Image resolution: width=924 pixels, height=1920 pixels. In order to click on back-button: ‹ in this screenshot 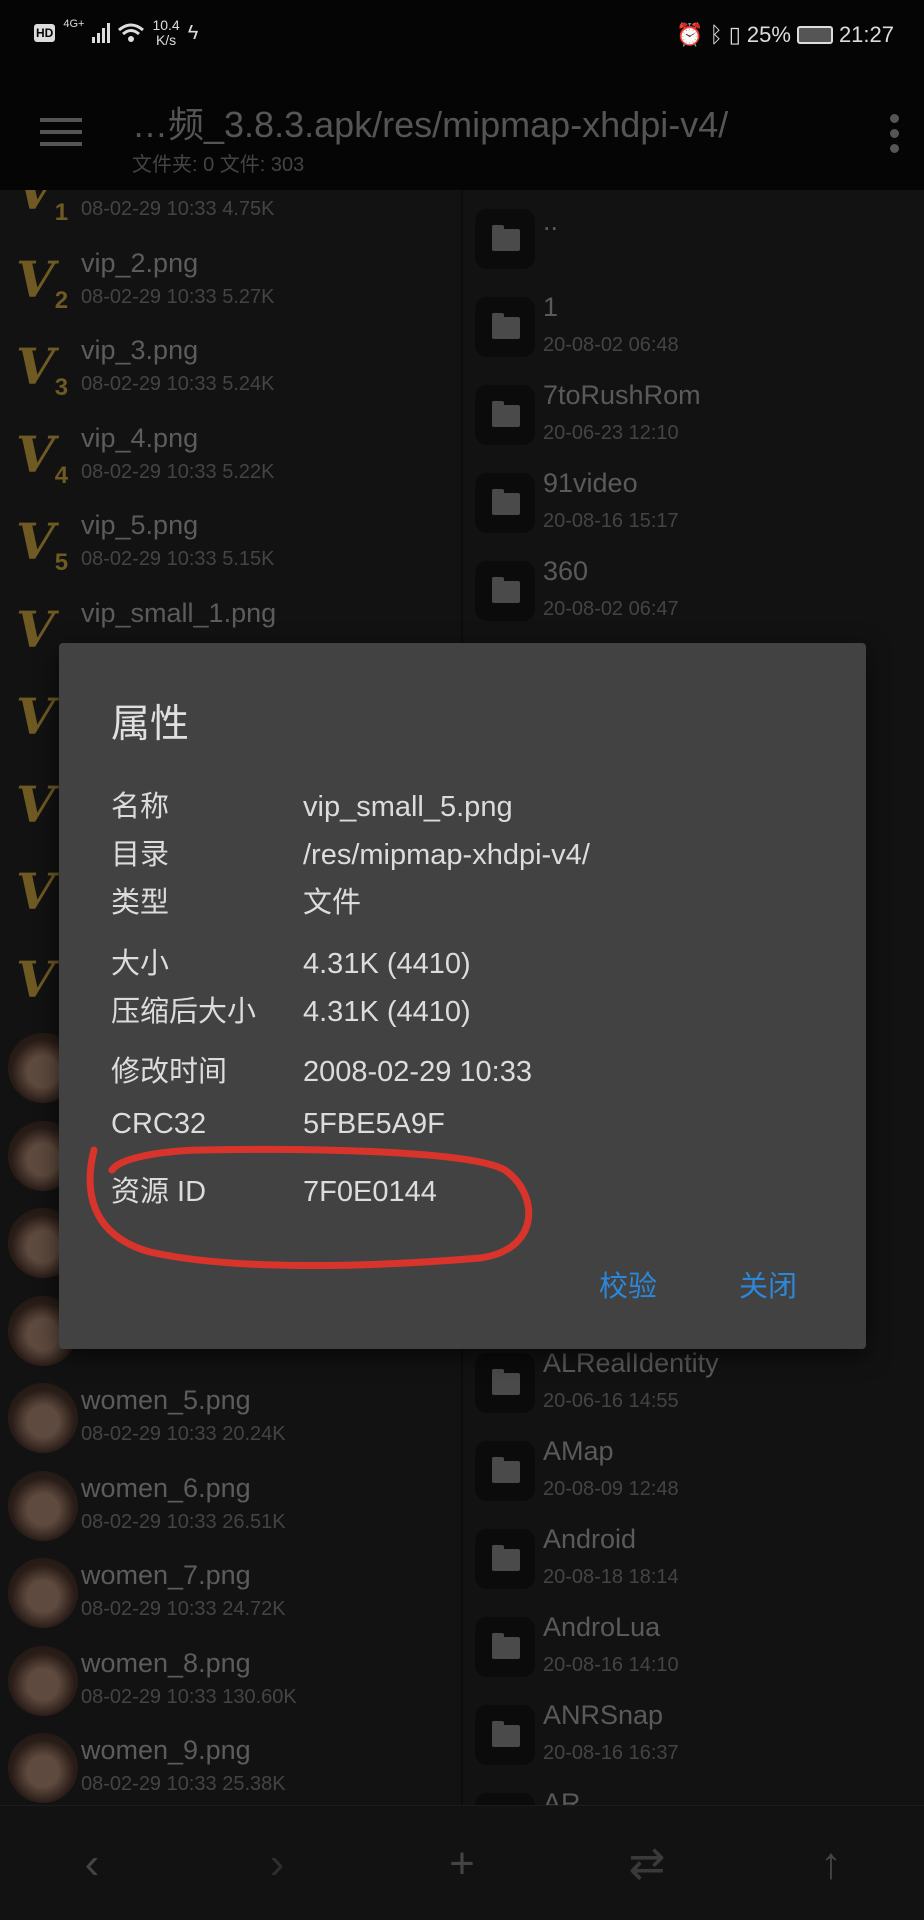, I will do `click(92, 1864)`.